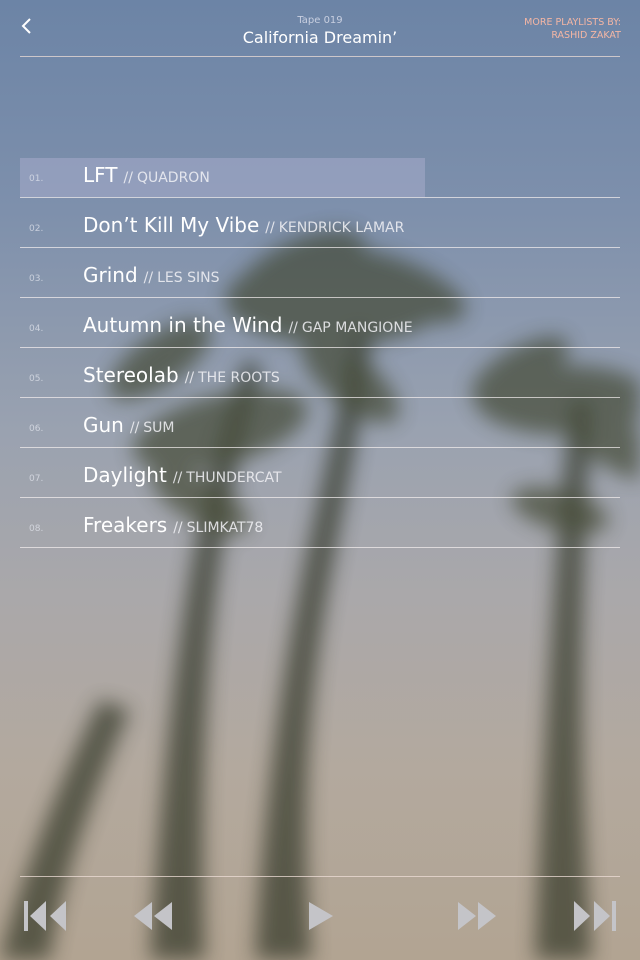 This screenshot has height=960, width=640. What do you see at coordinates (36, 279) in the screenshot?
I see `track-number: 03.` at bounding box center [36, 279].